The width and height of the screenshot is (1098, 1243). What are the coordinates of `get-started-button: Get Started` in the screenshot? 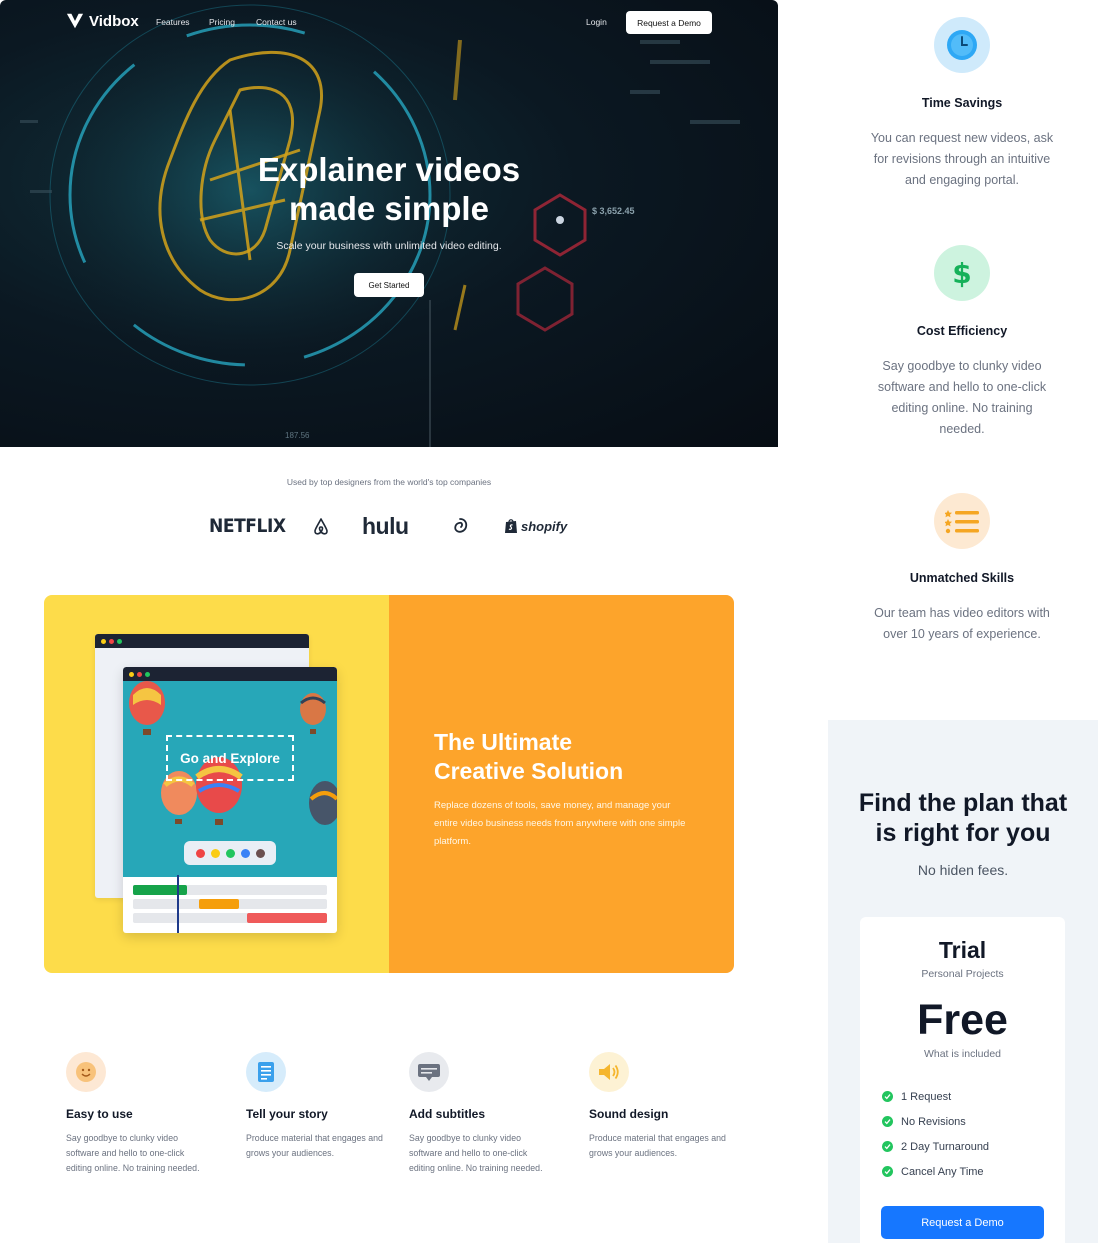 It's located at (389, 285).